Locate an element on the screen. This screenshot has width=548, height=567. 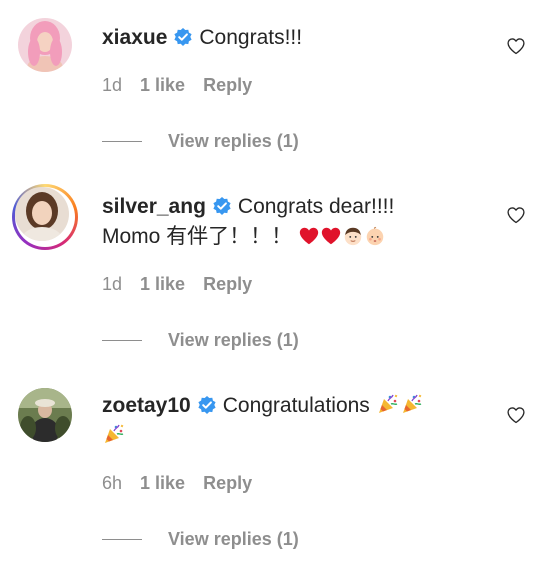
comment-meta: 6h 1 like Reply is located at coordinates (186, 483).